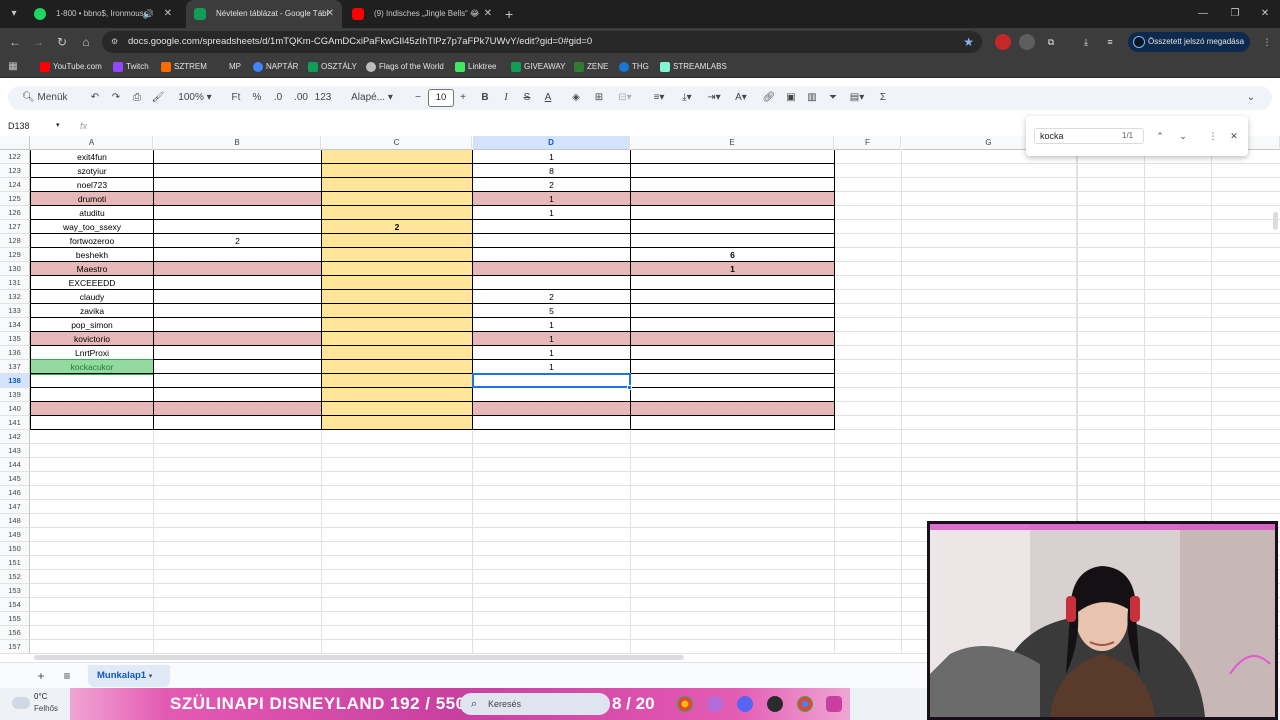 The image size is (1280, 720). Describe the element at coordinates (15, 409) in the screenshot. I see `row-header: 140` at that location.